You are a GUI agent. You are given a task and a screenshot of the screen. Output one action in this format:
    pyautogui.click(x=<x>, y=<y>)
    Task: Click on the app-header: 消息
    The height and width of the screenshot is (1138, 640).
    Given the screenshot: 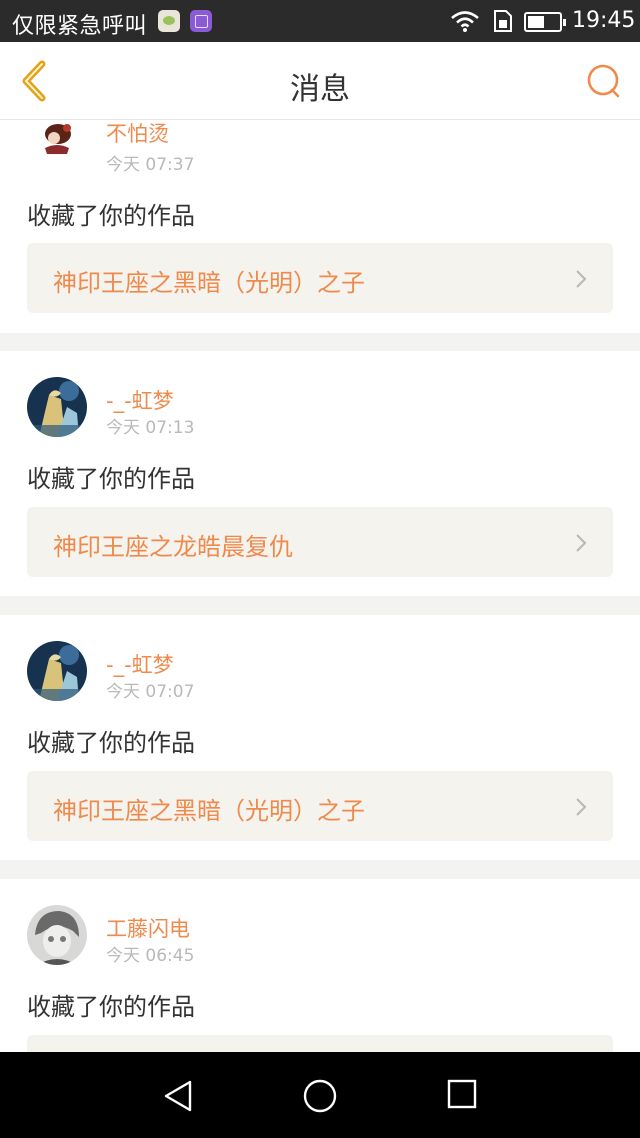 What is the action you would take?
    pyautogui.click(x=320, y=81)
    